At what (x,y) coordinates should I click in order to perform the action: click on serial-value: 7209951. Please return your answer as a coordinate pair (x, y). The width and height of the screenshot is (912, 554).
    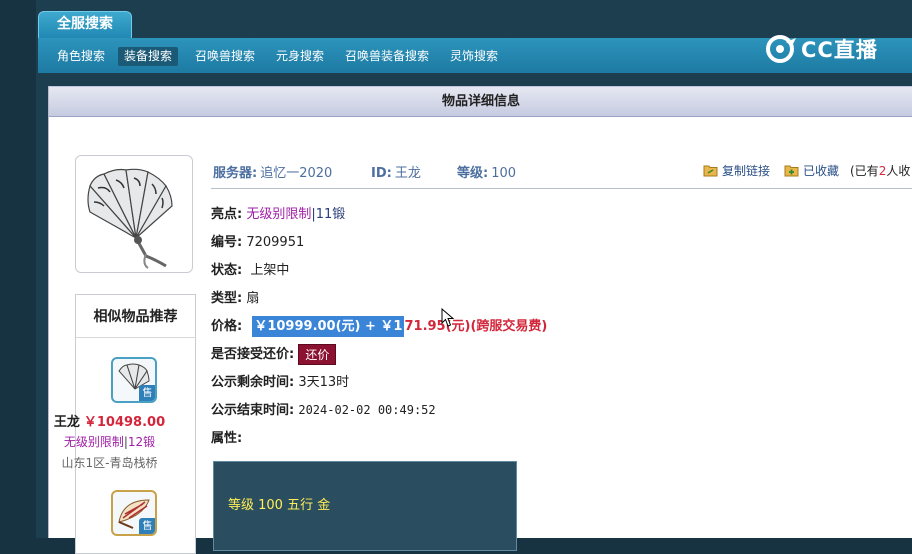
    Looking at the image, I should click on (275, 242).